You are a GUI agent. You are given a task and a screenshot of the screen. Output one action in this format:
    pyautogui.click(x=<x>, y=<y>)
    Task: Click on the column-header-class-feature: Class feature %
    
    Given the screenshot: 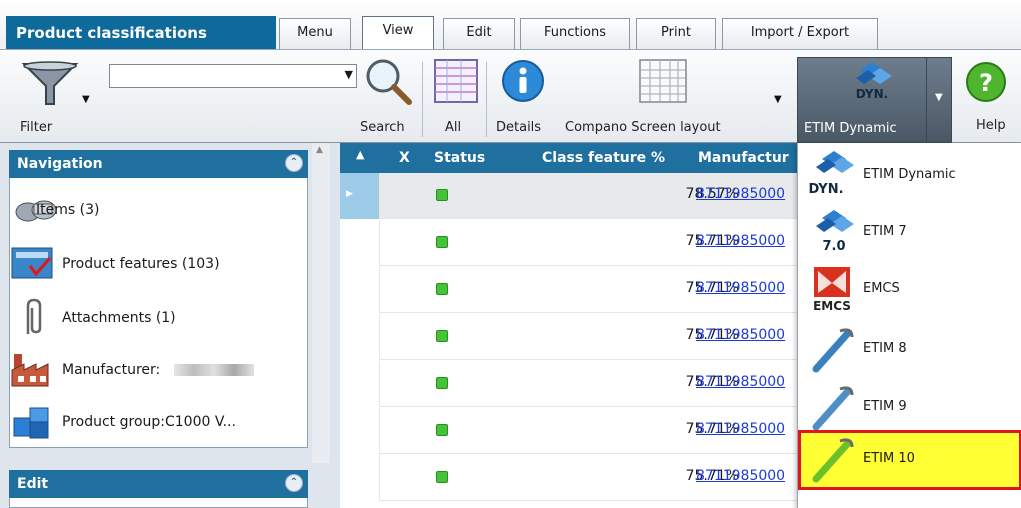 What is the action you would take?
    pyautogui.click(x=603, y=158)
    